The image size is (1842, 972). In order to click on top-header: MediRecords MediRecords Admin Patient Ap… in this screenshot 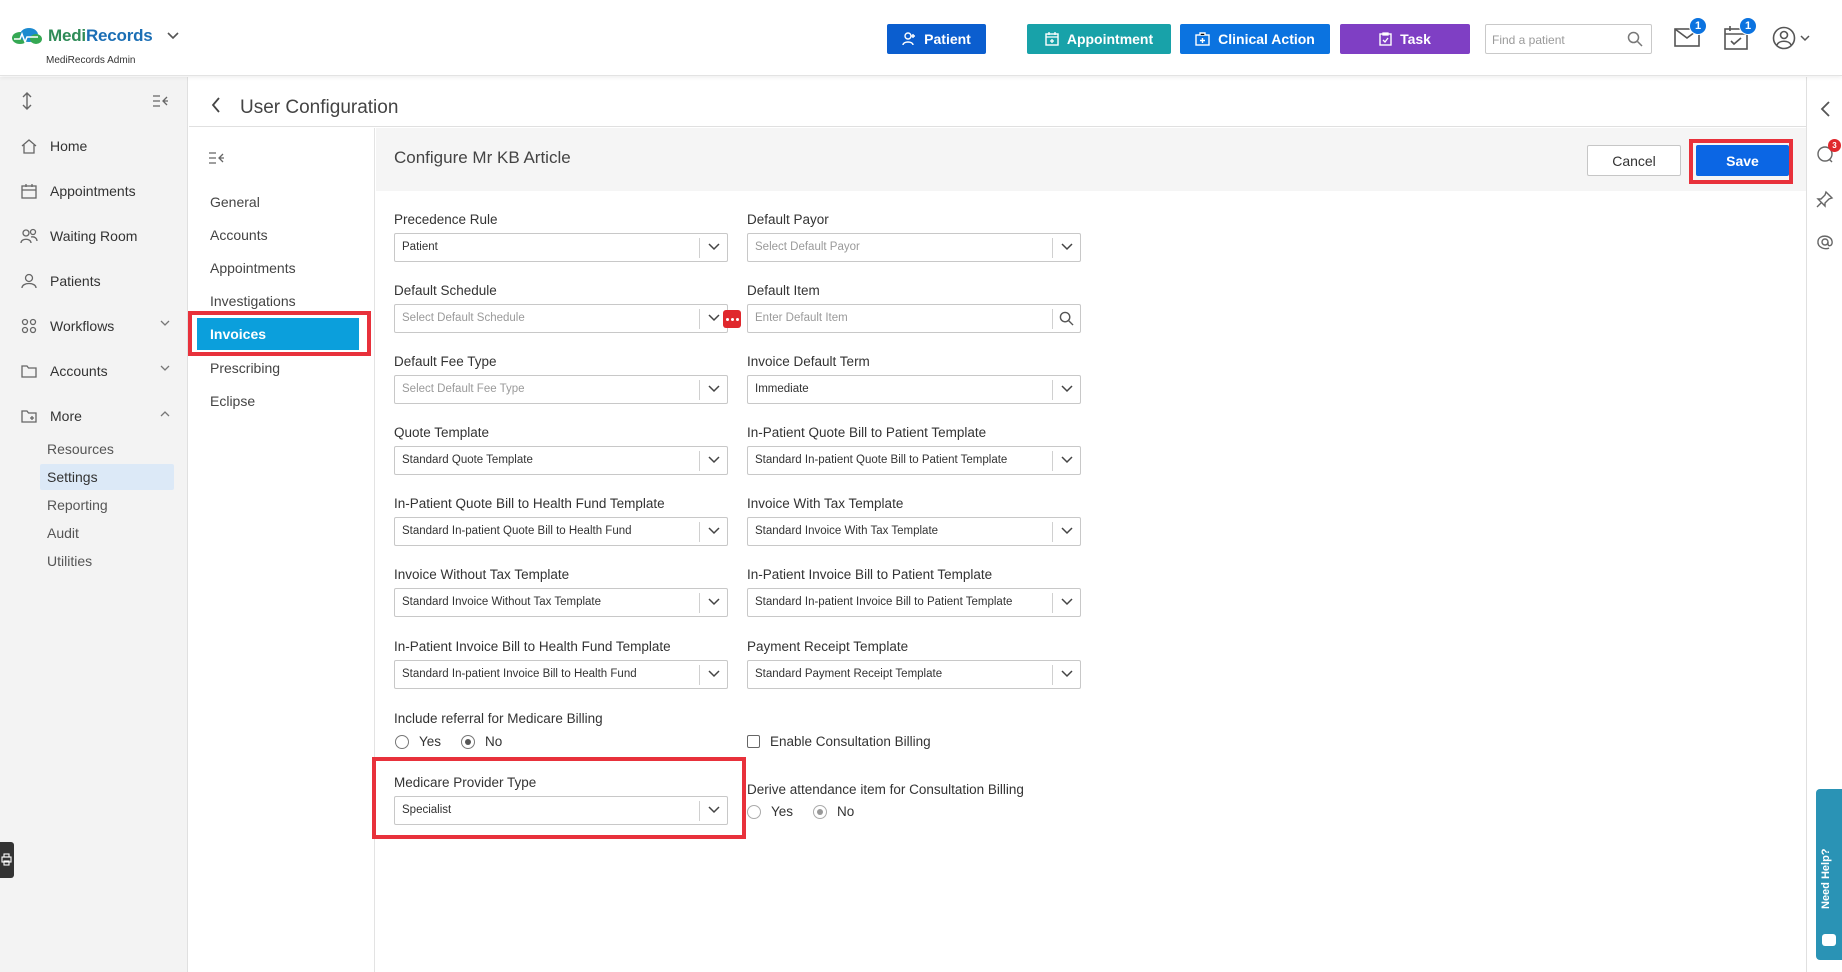, I will do `click(921, 38)`.